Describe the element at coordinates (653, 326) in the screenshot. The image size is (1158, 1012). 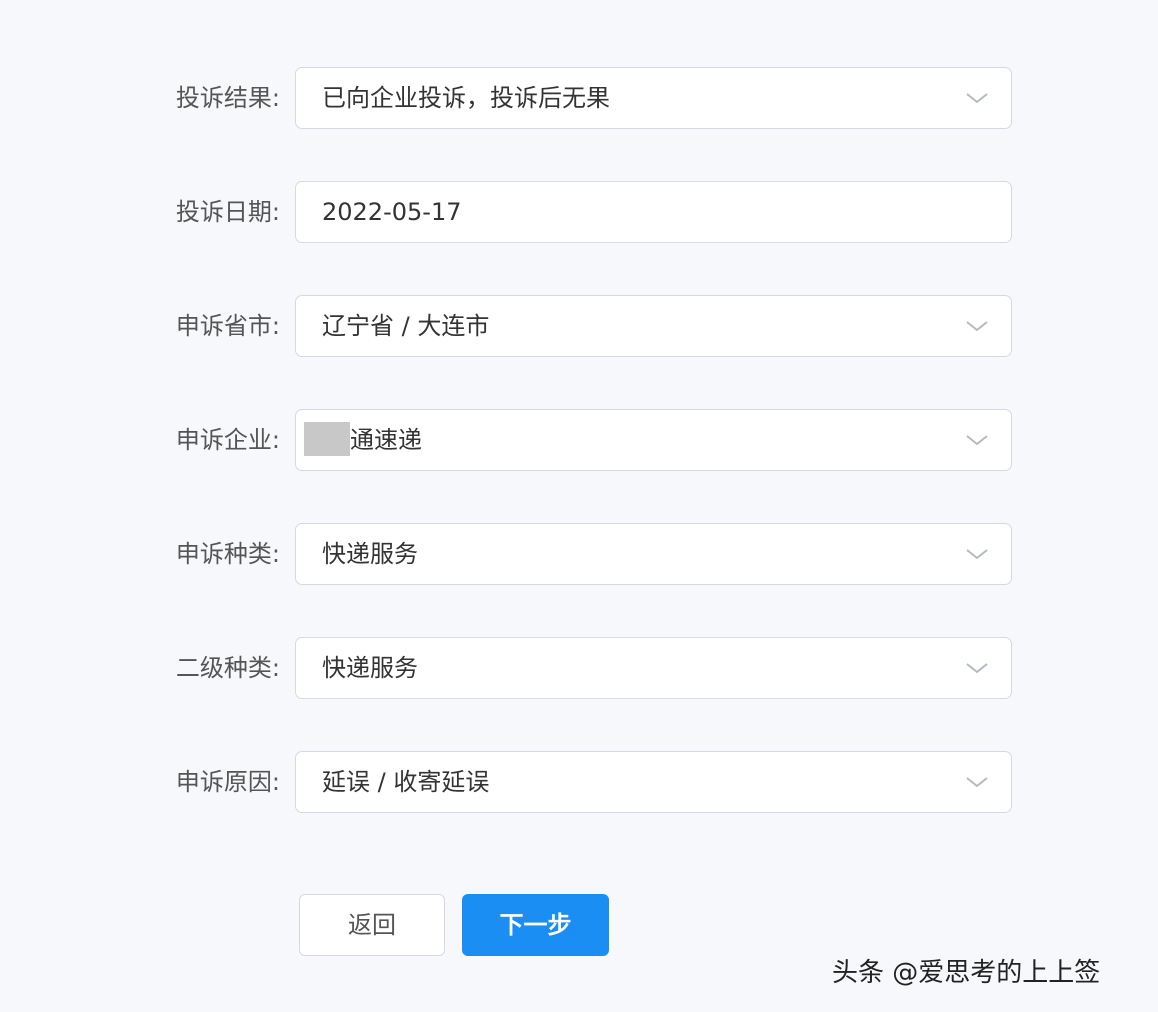
I see `province-city-select: 辽宁省 / 大连市` at that location.